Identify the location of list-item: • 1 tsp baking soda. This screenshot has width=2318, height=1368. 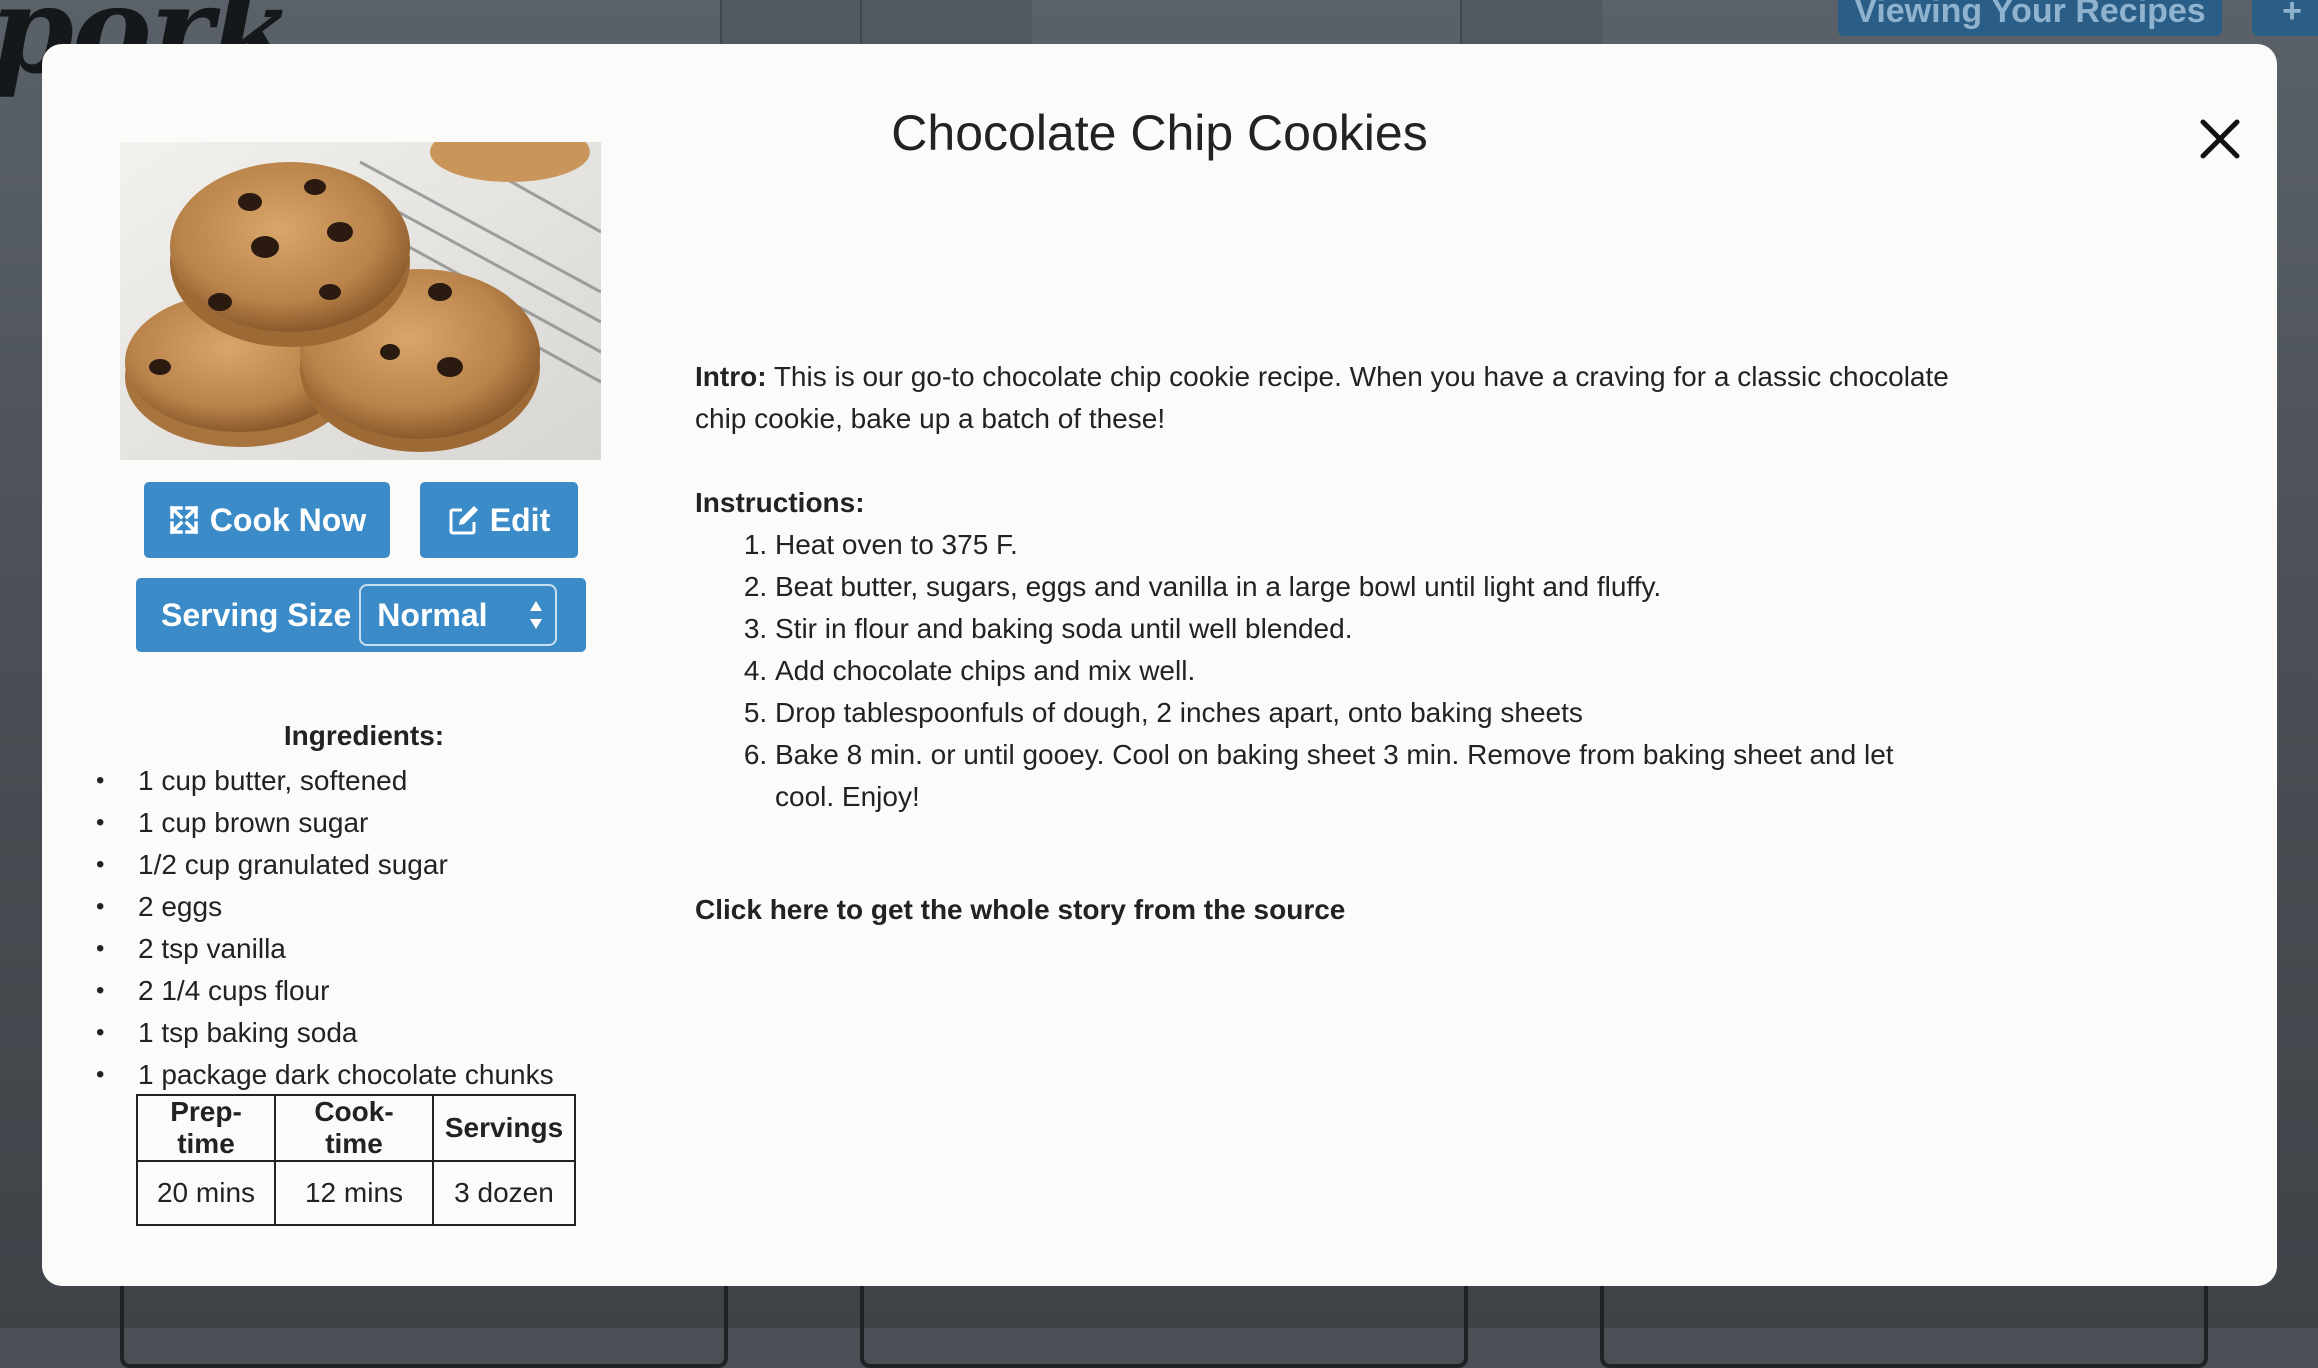
(227, 1032).